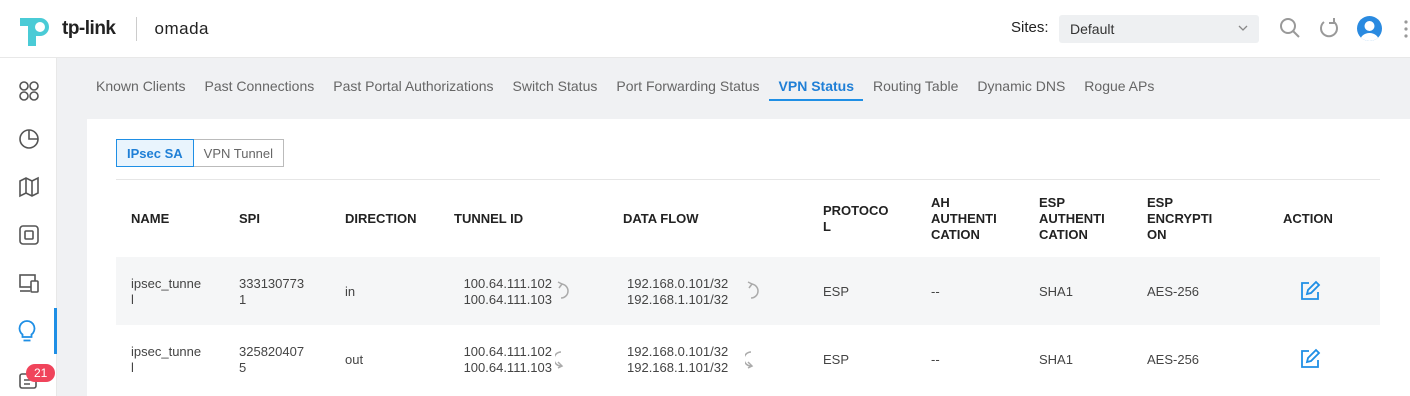  What do you see at coordinates (243, 299) in the screenshot?
I see `cell-spi-line: 1` at bounding box center [243, 299].